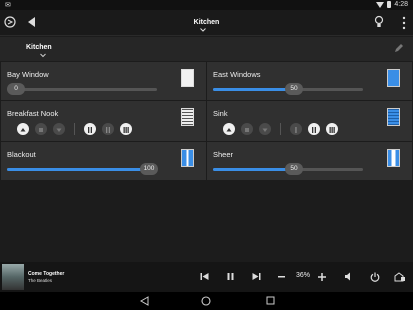  Describe the element at coordinates (230, 276) in the screenshot. I see `pause-icon` at that location.